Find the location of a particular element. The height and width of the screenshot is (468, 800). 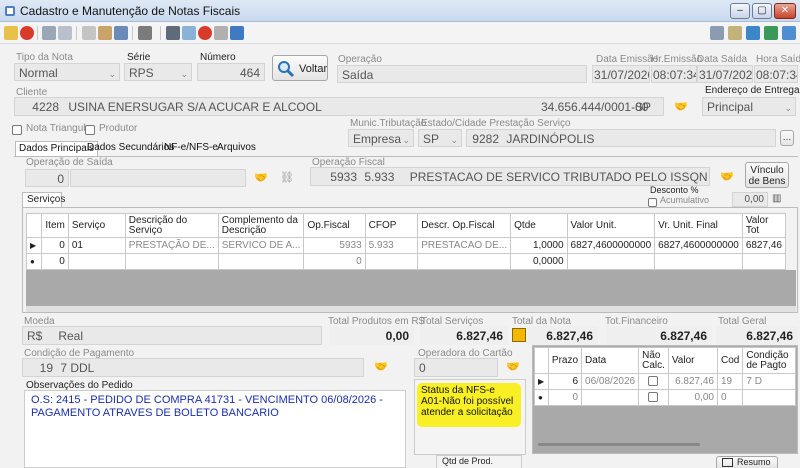

status-square is located at coordinates (519, 335).